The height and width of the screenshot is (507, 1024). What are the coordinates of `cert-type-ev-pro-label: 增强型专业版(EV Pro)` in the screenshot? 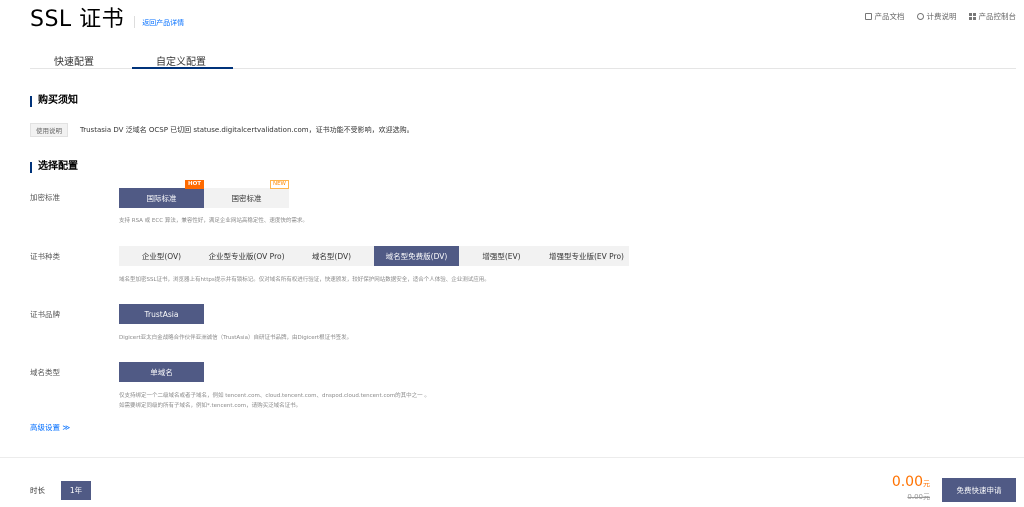 It's located at (586, 256).